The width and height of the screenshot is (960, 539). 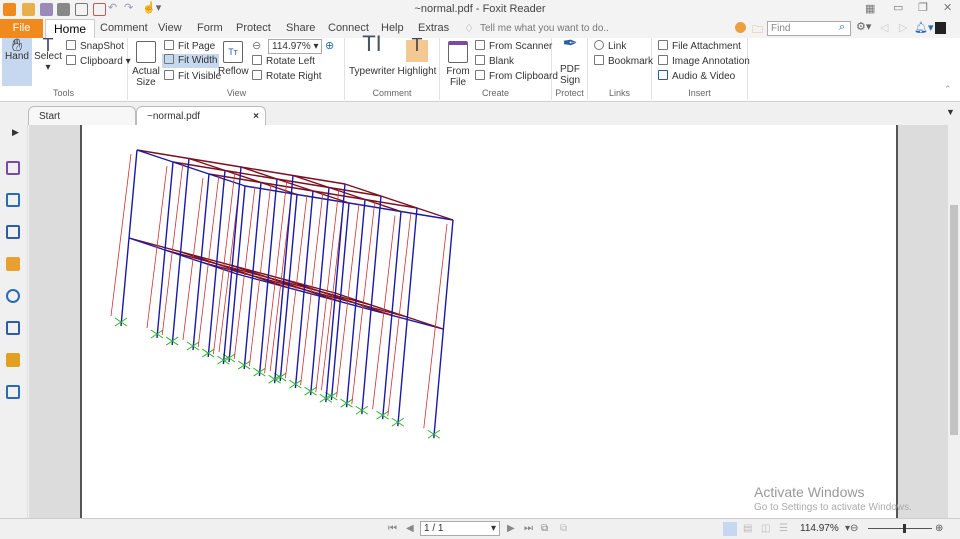 I want to click on fit-width-button: Fit Width, so click(x=191, y=61).